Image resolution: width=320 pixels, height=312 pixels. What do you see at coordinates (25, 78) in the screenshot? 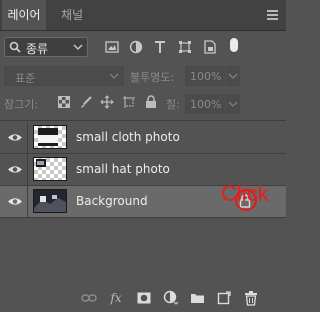
I see `blend-mode-label: 표준` at bounding box center [25, 78].